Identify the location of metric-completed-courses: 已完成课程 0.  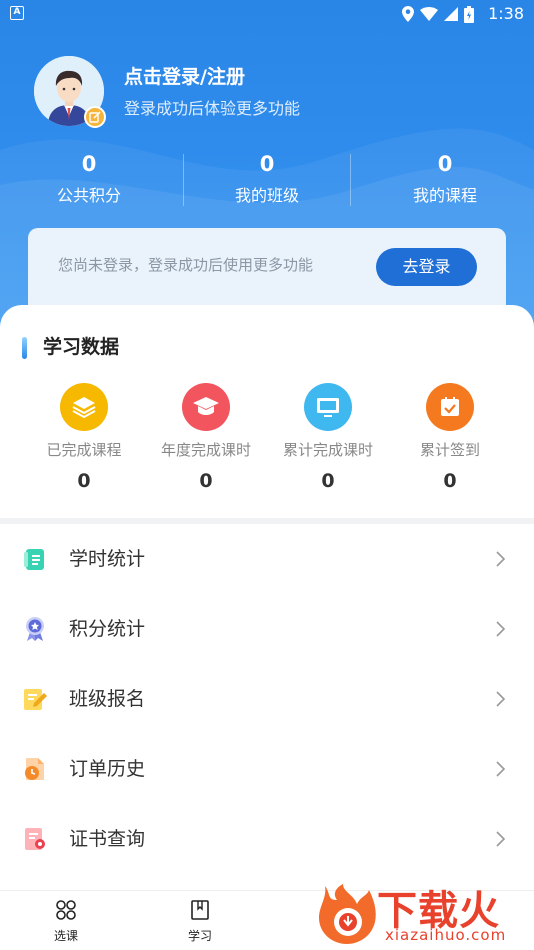
(84, 437).